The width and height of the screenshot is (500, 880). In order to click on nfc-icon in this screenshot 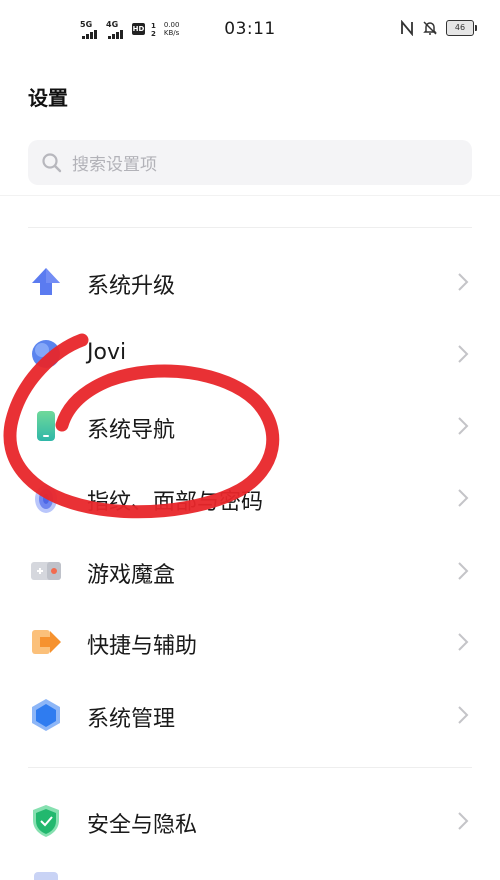, I will do `click(407, 28)`.